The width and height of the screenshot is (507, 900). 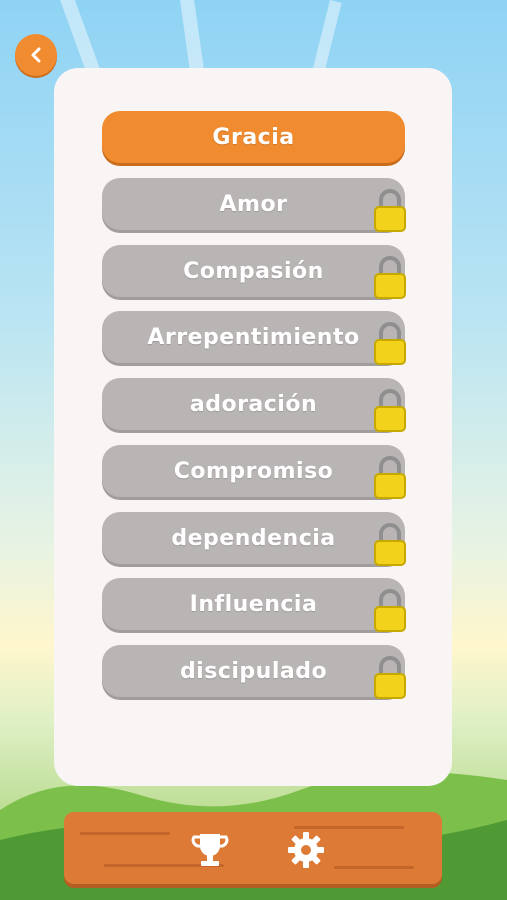 I want to click on level-label: Influencia, so click(x=253, y=604).